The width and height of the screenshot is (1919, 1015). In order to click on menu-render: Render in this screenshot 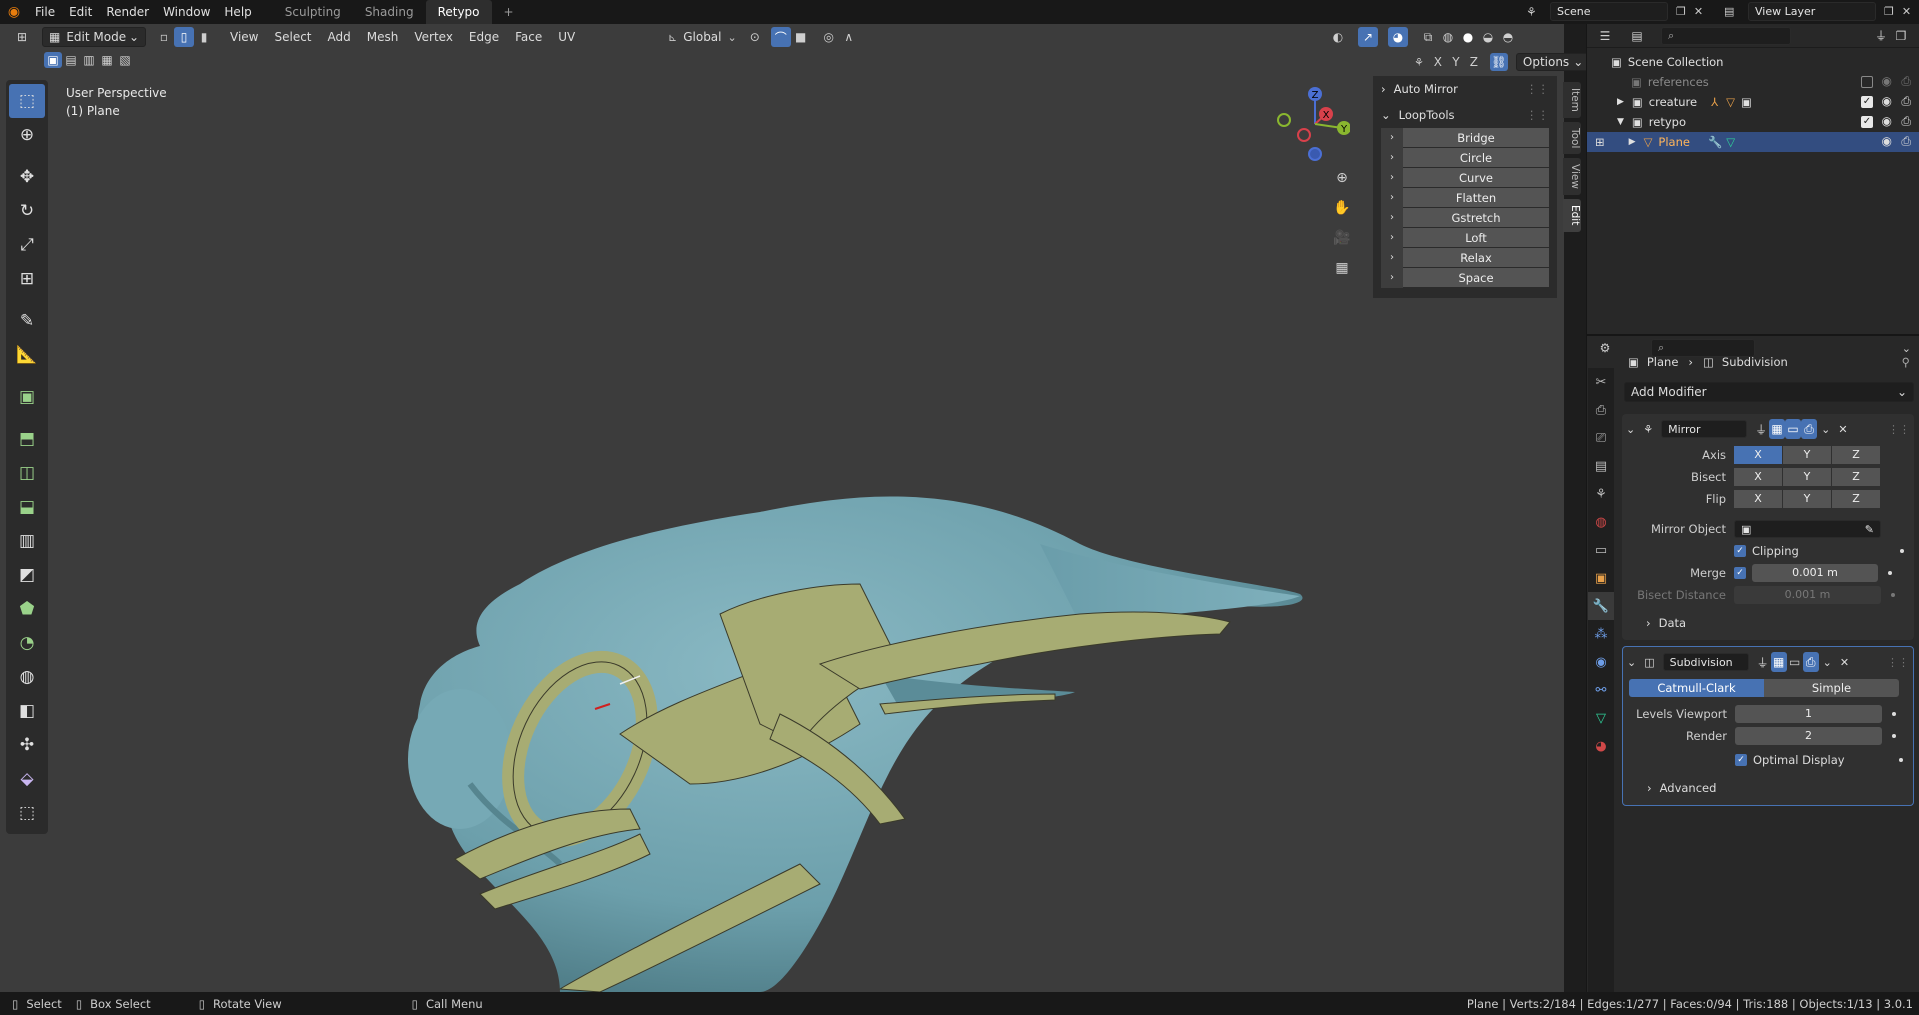, I will do `click(127, 12)`.